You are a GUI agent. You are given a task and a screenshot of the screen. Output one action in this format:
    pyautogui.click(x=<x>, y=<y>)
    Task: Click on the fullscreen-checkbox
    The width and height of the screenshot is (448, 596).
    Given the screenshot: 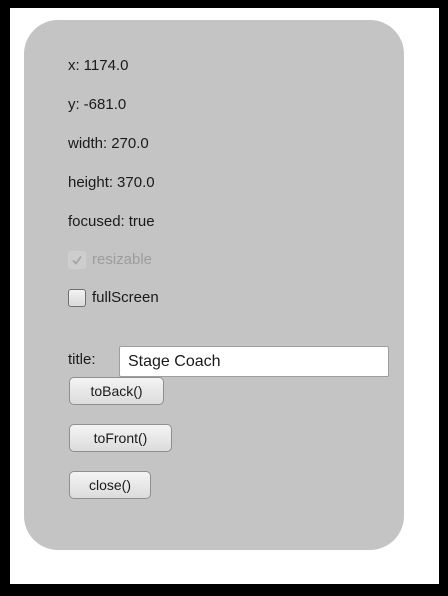 What is the action you would take?
    pyautogui.click(x=77, y=298)
    